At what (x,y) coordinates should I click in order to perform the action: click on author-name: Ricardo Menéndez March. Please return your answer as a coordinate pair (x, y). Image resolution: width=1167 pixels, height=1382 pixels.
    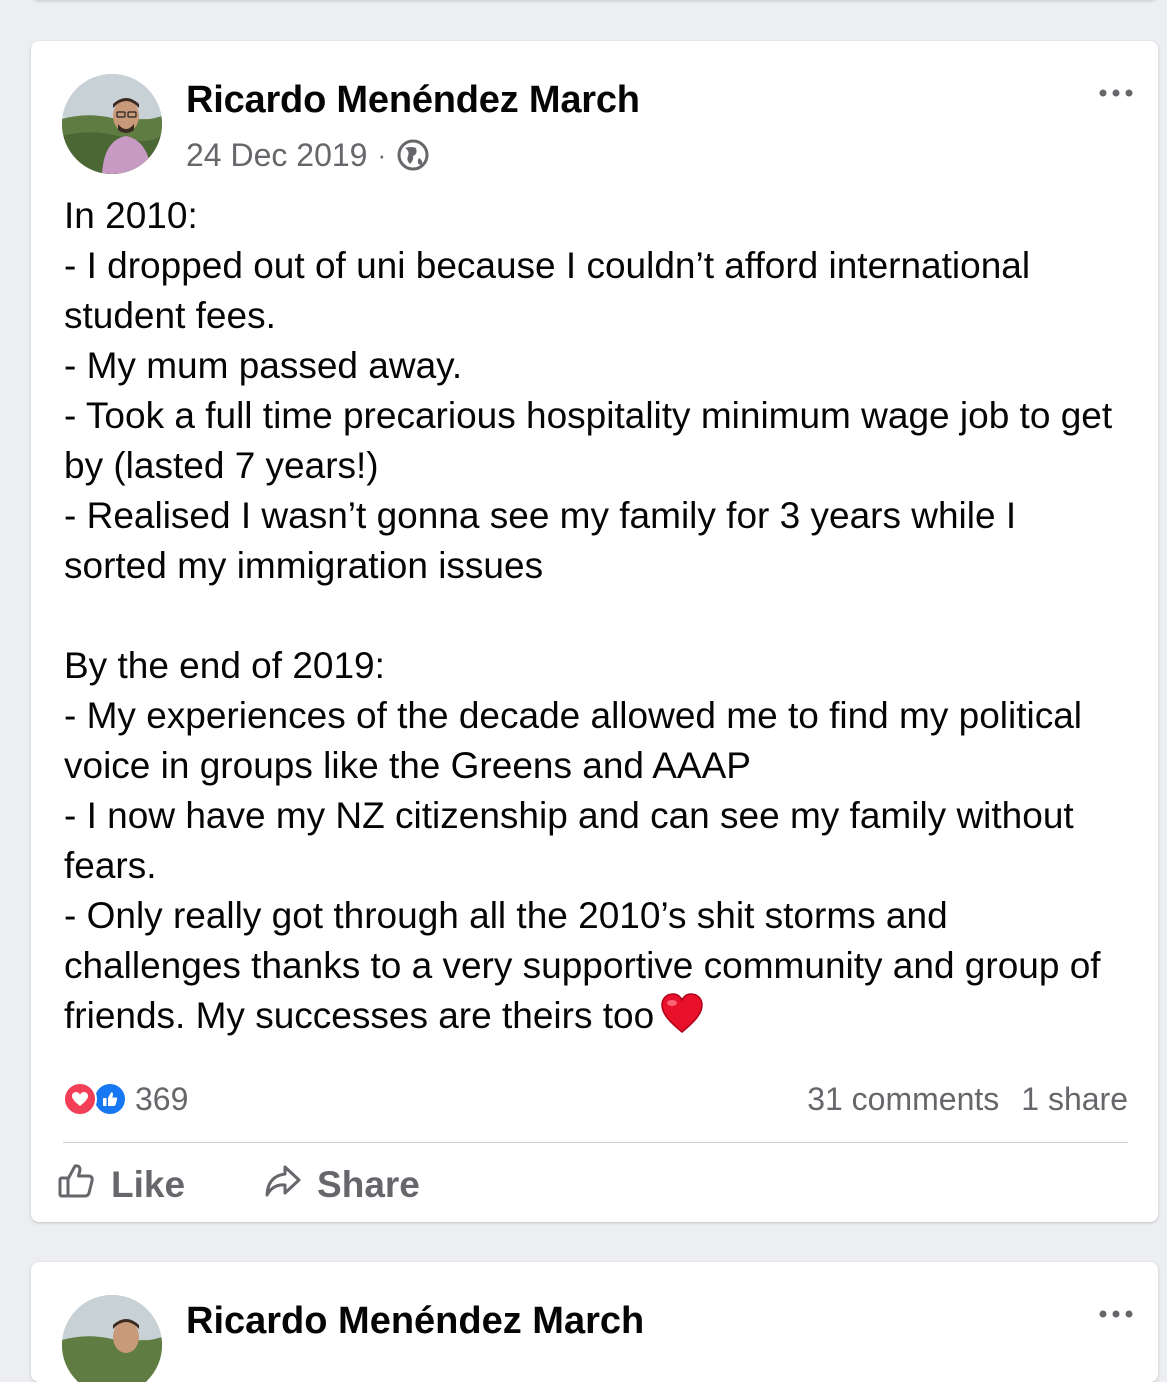
    Looking at the image, I should click on (413, 100).